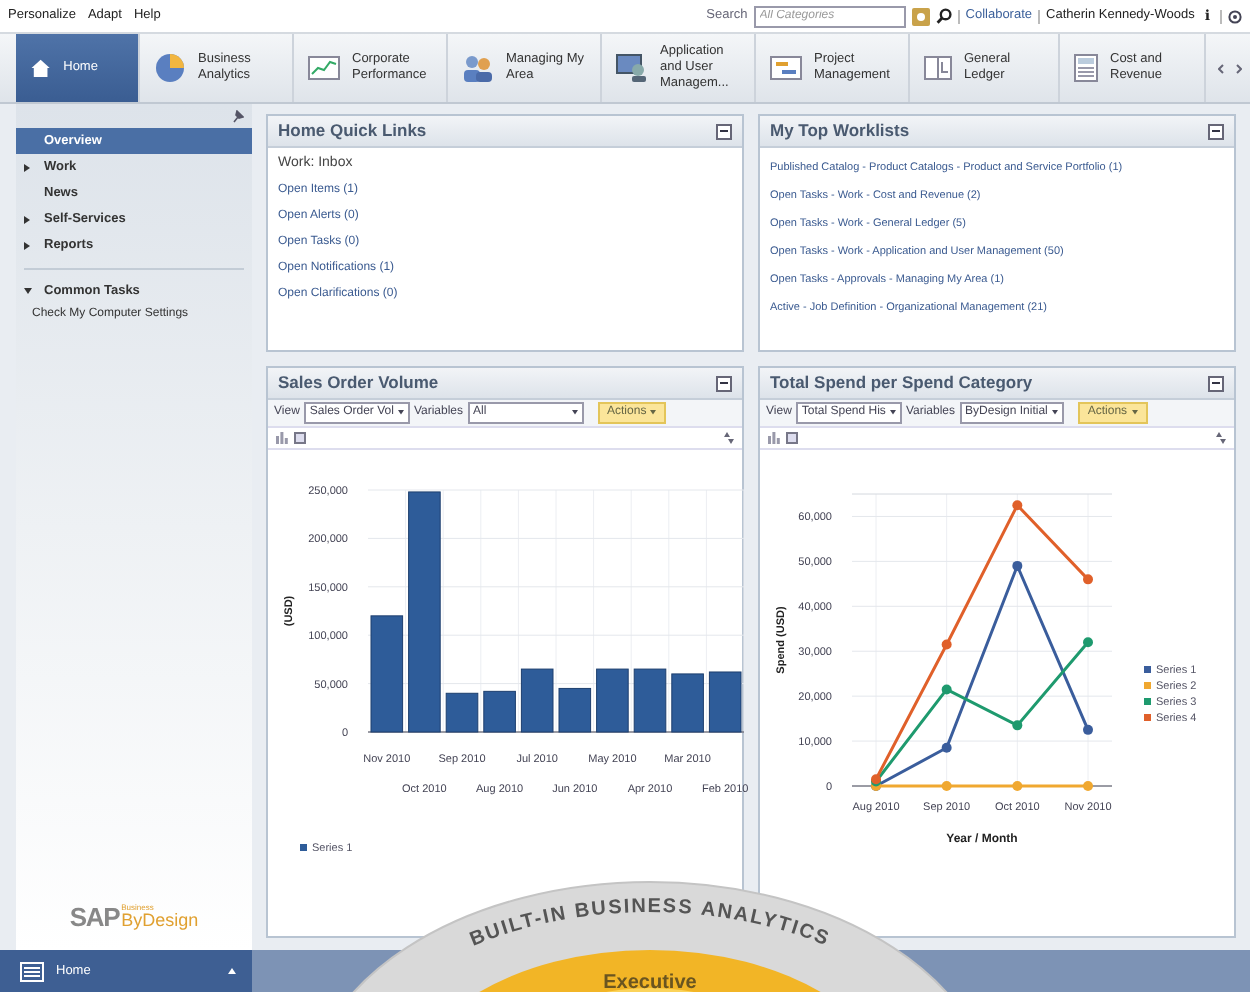 The height and width of the screenshot is (992, 1250). Describe the element at coordinates (232, 971) in the screenshot. I see `up-caret-icon` at that location.